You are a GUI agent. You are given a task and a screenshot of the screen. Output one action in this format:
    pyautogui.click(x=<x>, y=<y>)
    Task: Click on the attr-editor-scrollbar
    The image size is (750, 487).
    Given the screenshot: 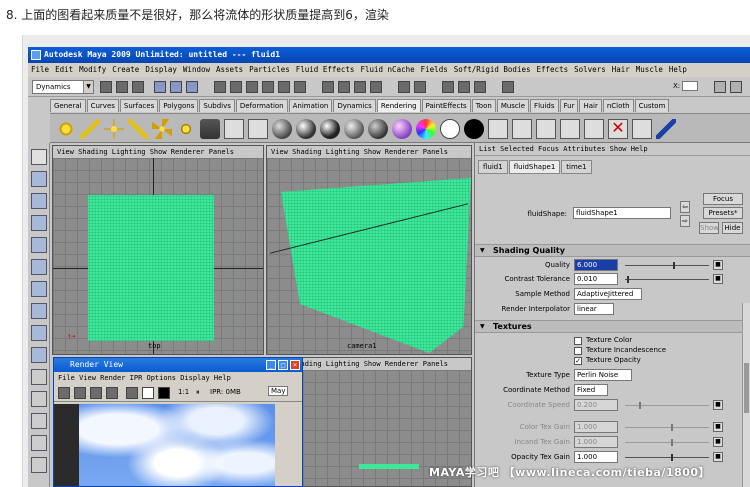 What is the action you would take?
    pyautogui.click(x=746, y=395)
    